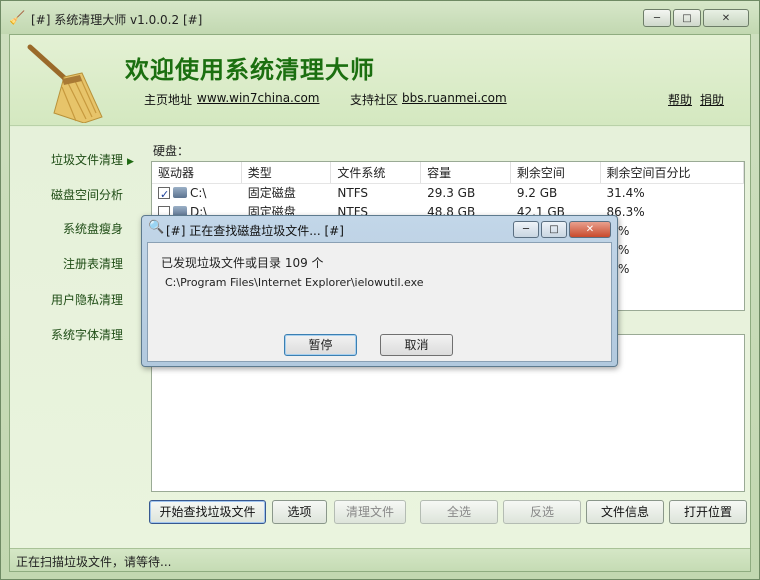  I want to click on dialog-window-controls: ─ □ ✕, so click(561, 229).